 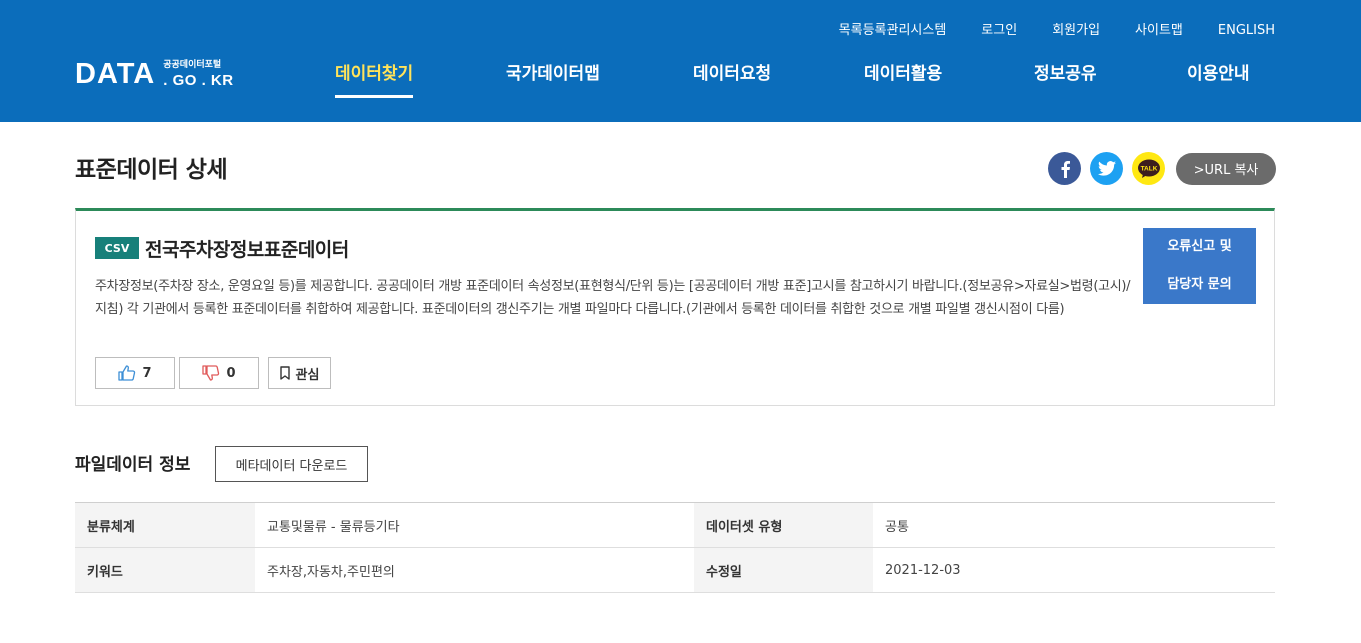 I want to click on page-title: 표준데이터 상세, so click(x=151, y=170).